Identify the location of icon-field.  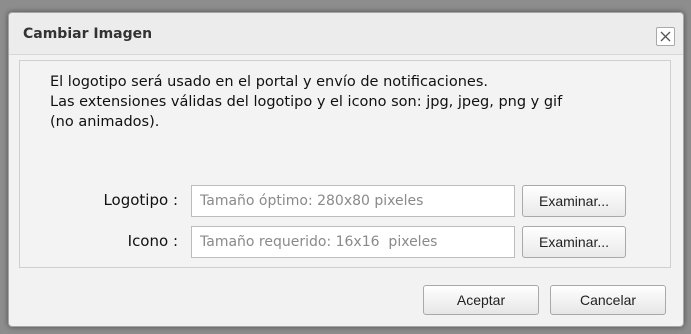
(353, 242).